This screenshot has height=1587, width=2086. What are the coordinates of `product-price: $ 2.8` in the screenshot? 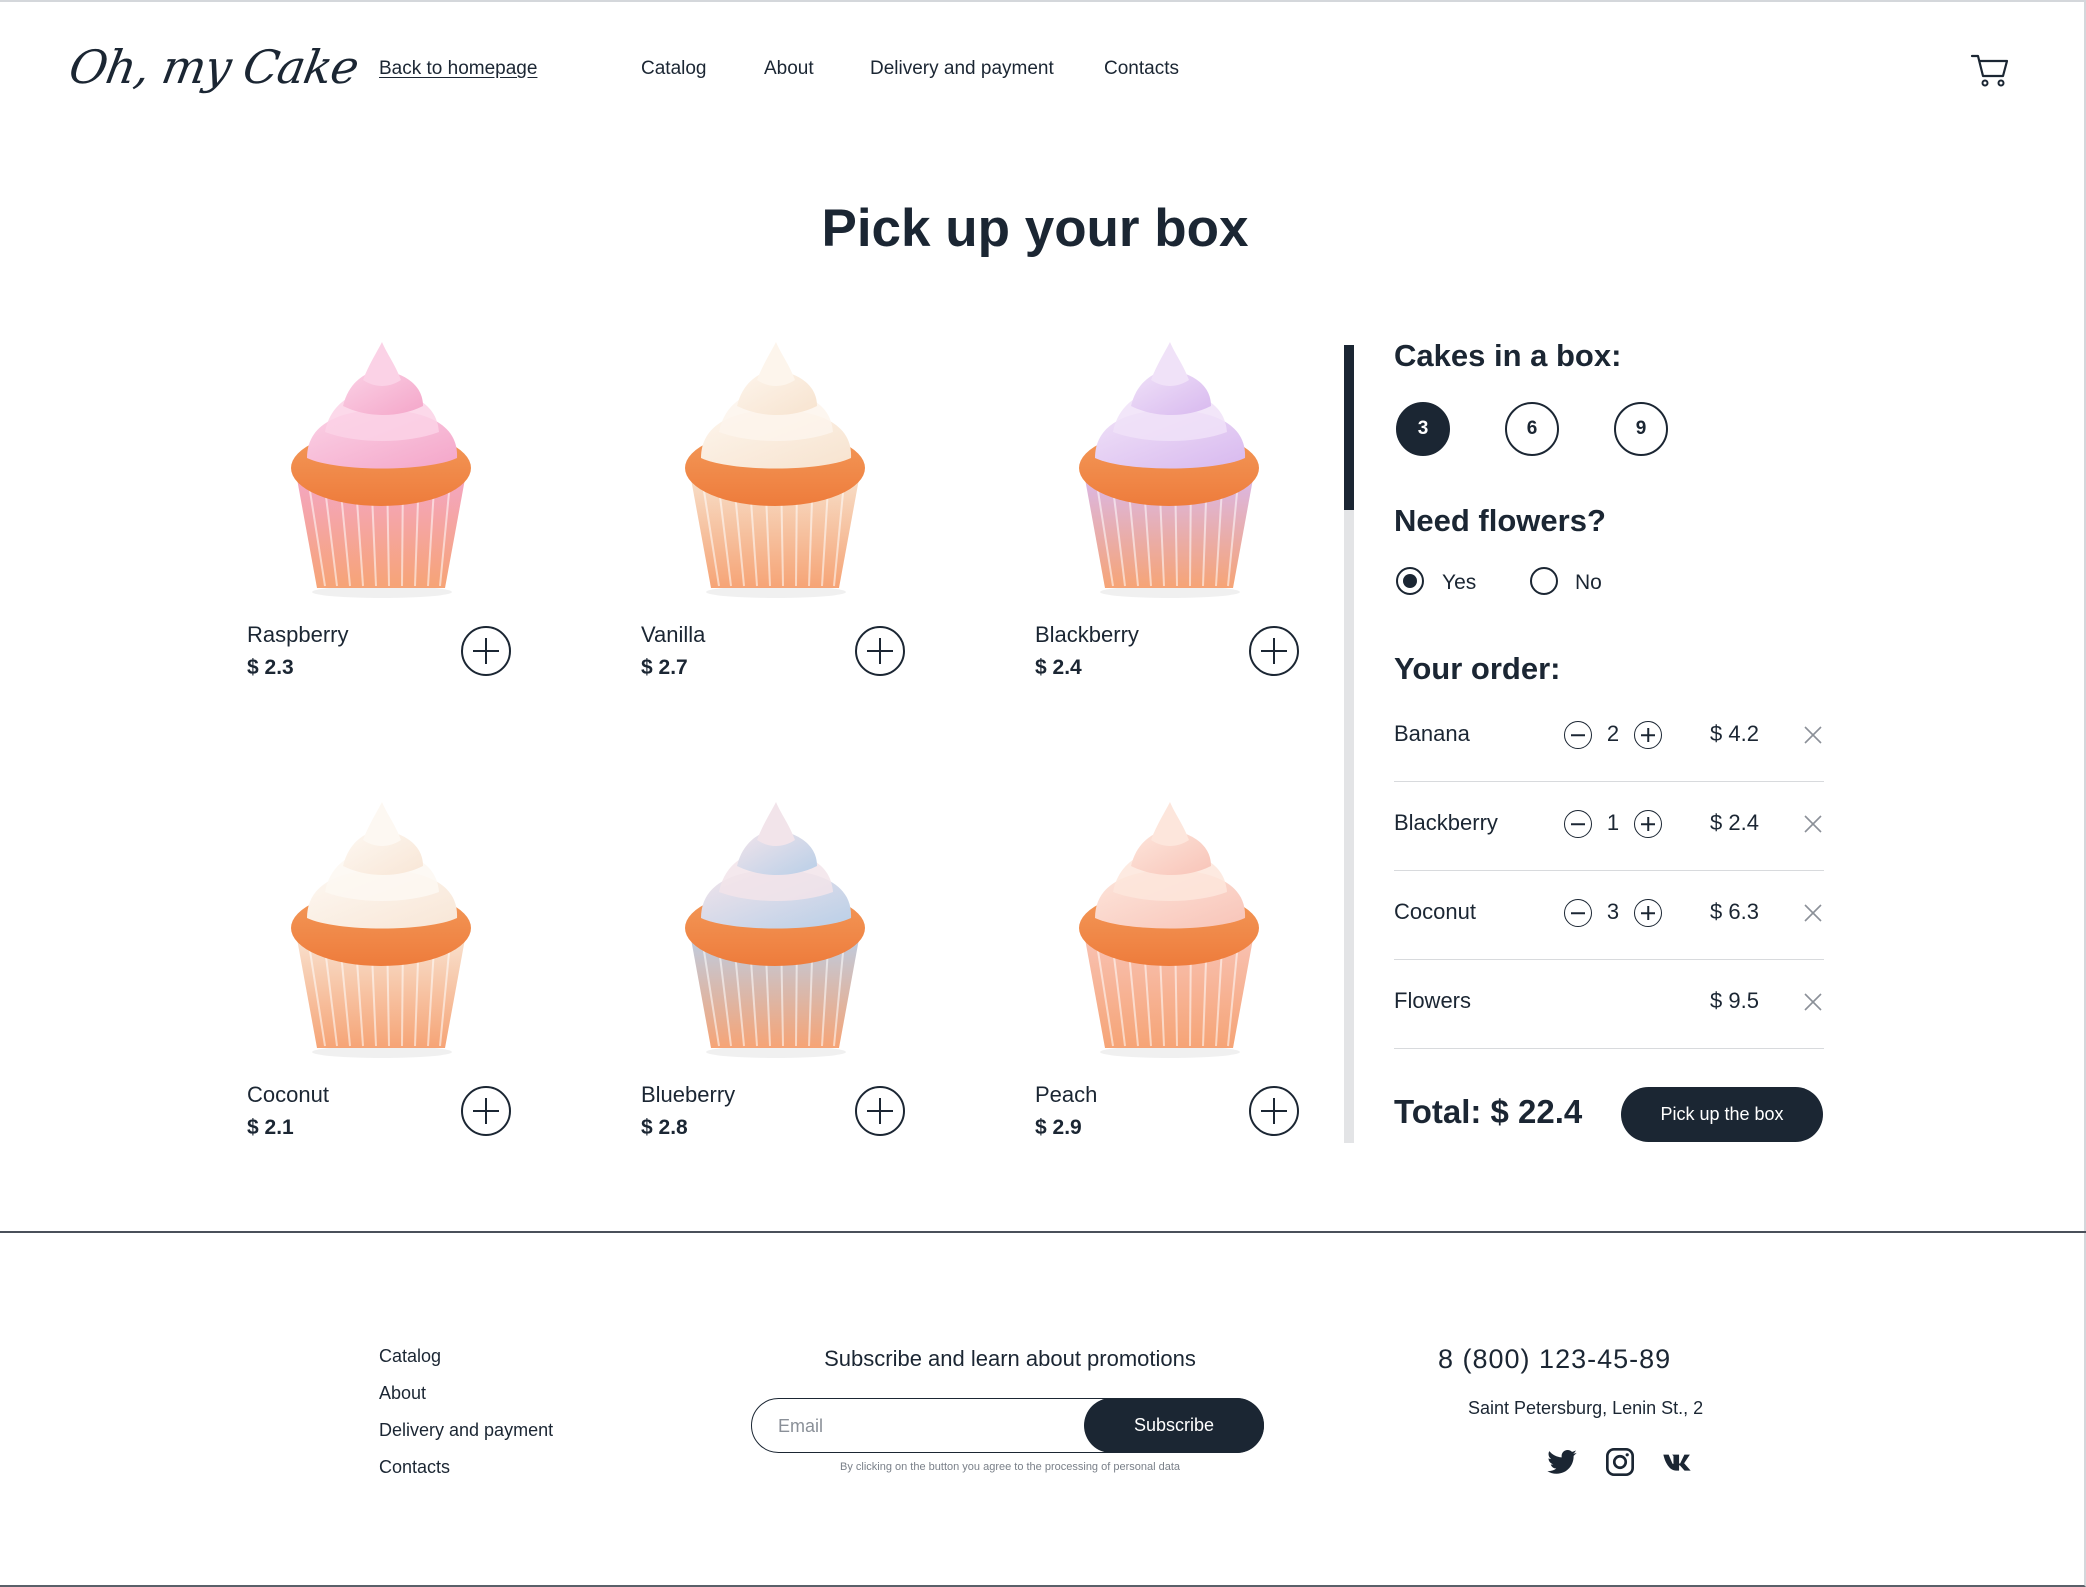 It's located at (664, 1127).